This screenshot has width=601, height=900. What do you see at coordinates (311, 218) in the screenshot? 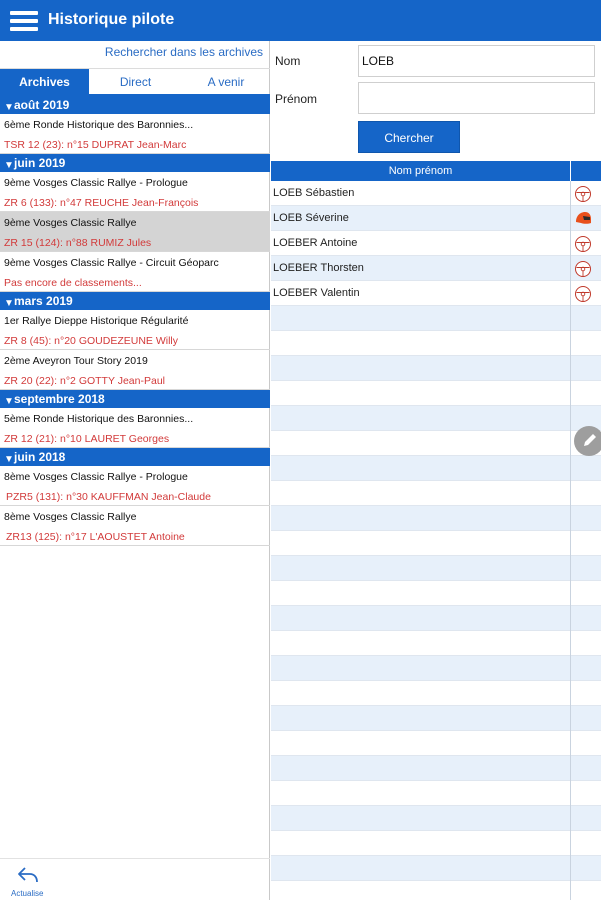
I see `result-name: LOEB Séverine` at bounding box center [311, 218].